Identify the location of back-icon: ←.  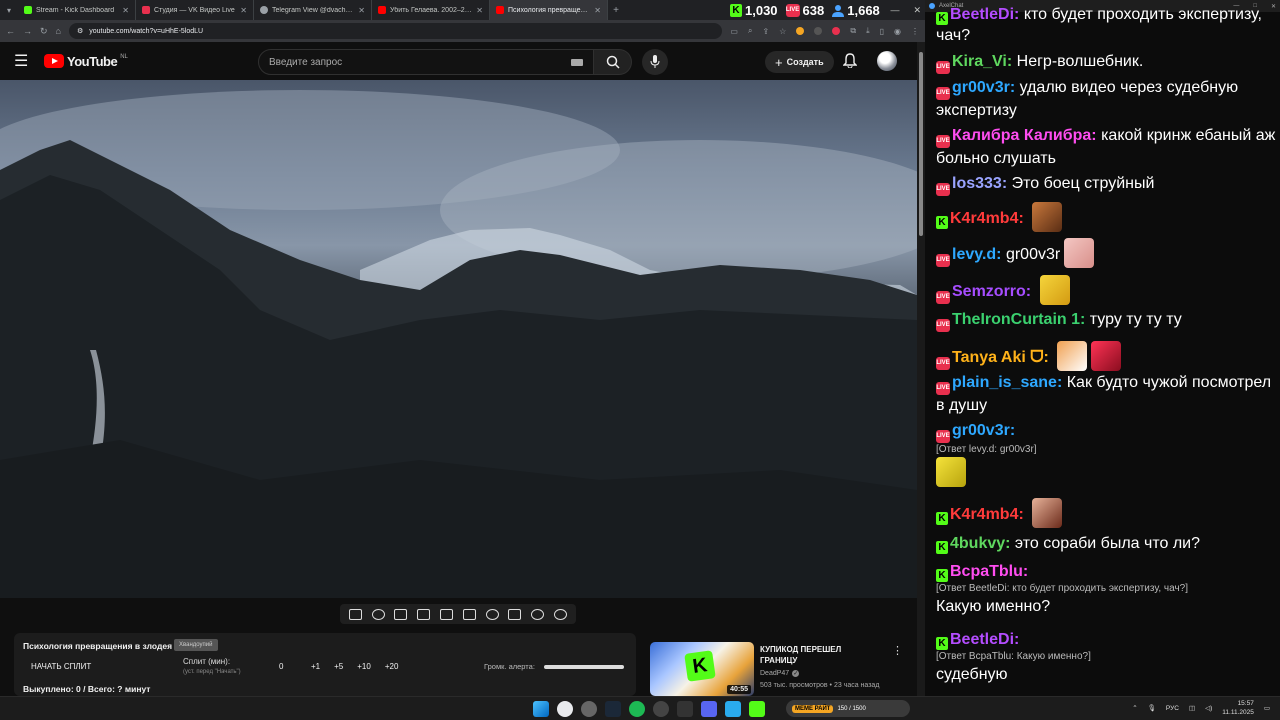
(10, 31).